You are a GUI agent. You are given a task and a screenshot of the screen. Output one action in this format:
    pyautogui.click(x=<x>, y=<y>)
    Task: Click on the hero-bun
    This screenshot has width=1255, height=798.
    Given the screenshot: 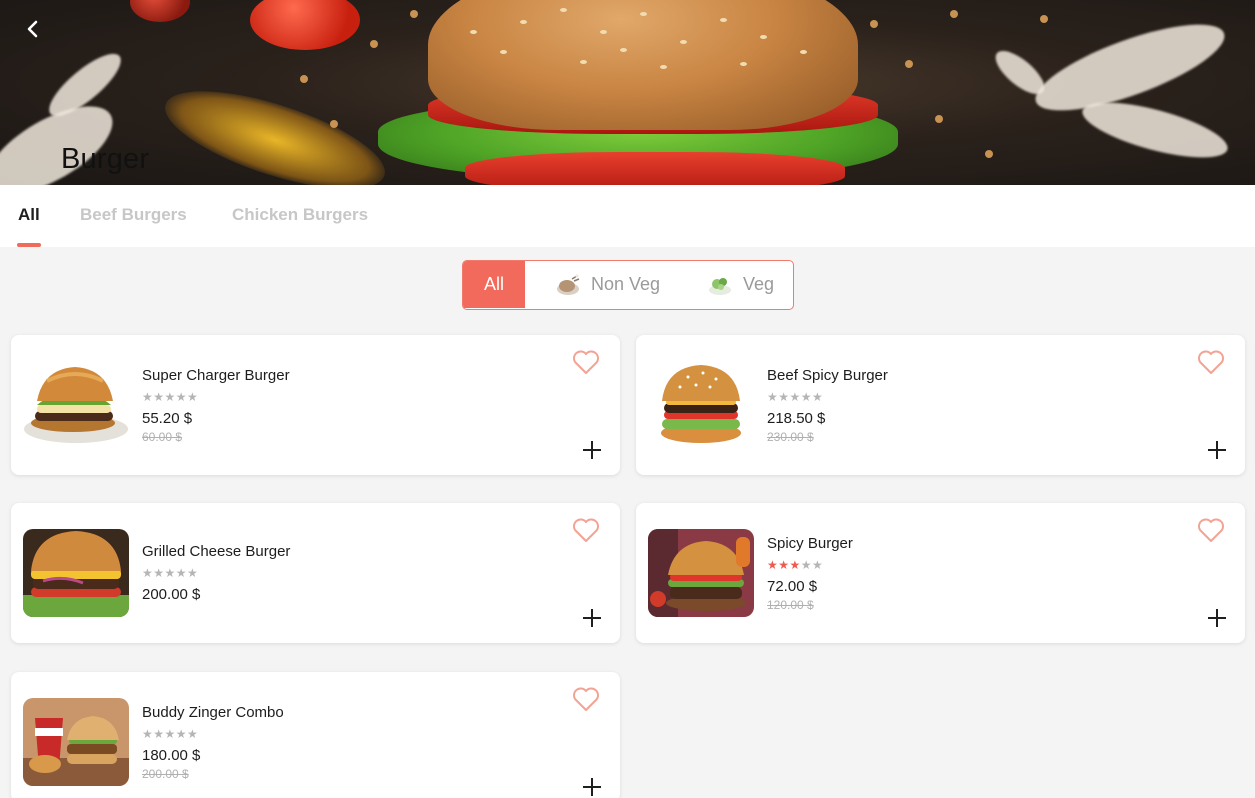 What is the action you would take?
    pyautogui.click(x=643, y=65)
    